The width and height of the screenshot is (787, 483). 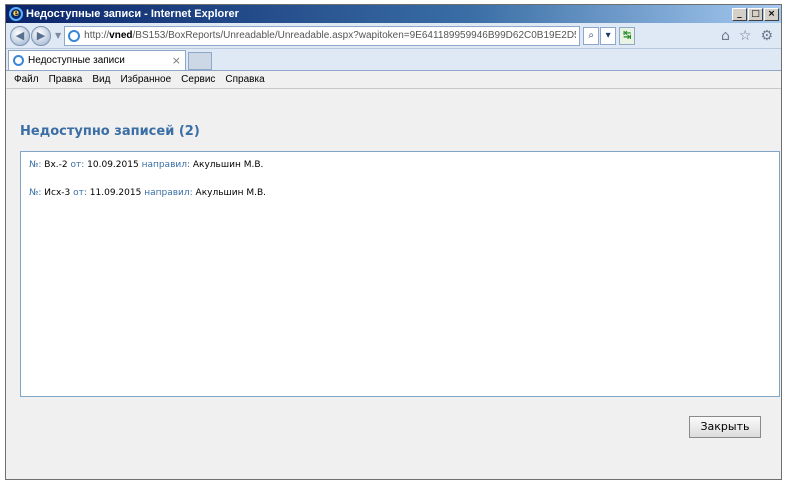 What do you see at coordinates (627, 35) in the screenshot?
I see `compatibility-view-icon: ↹` at bounding box center [627, 35].